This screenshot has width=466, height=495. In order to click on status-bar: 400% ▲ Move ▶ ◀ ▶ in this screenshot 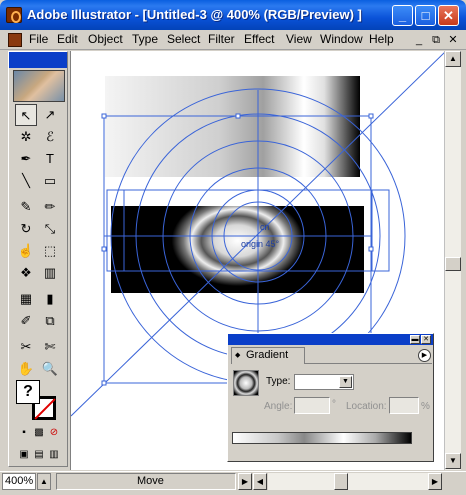, I will do `click(233, 481)`.